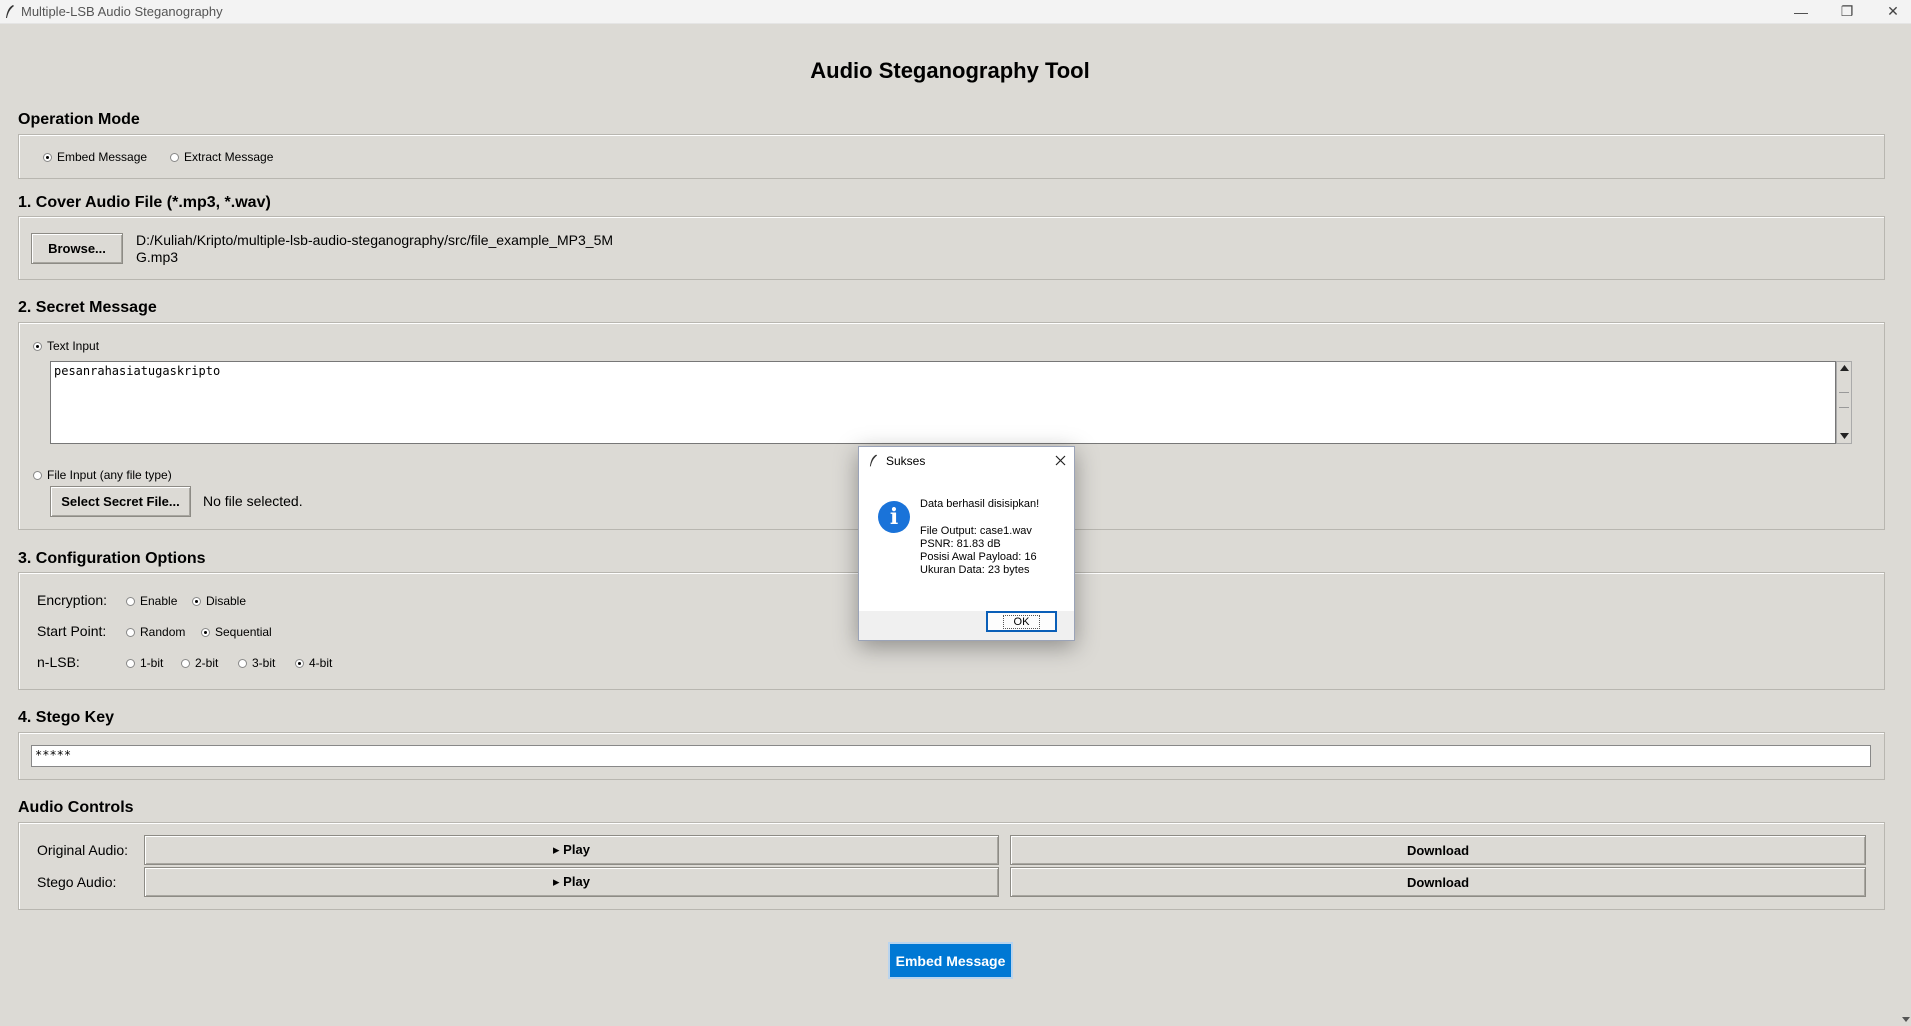  I want to click on dialog-title: Sukses, so click(906, 461).